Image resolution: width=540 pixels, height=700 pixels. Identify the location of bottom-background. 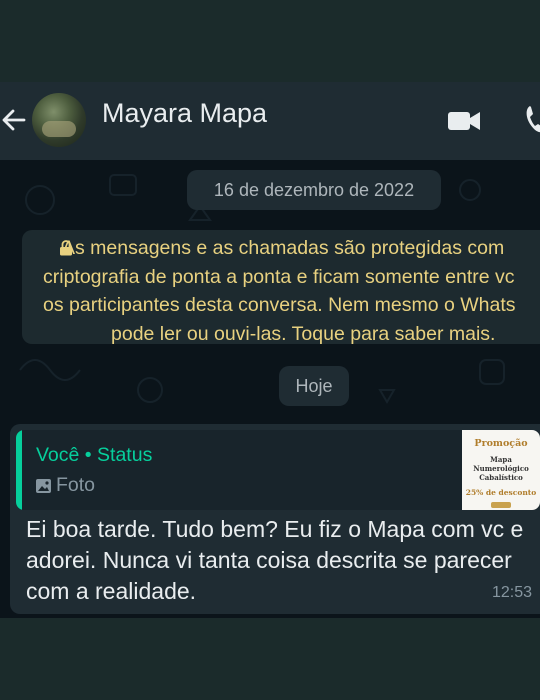
(270, 659).